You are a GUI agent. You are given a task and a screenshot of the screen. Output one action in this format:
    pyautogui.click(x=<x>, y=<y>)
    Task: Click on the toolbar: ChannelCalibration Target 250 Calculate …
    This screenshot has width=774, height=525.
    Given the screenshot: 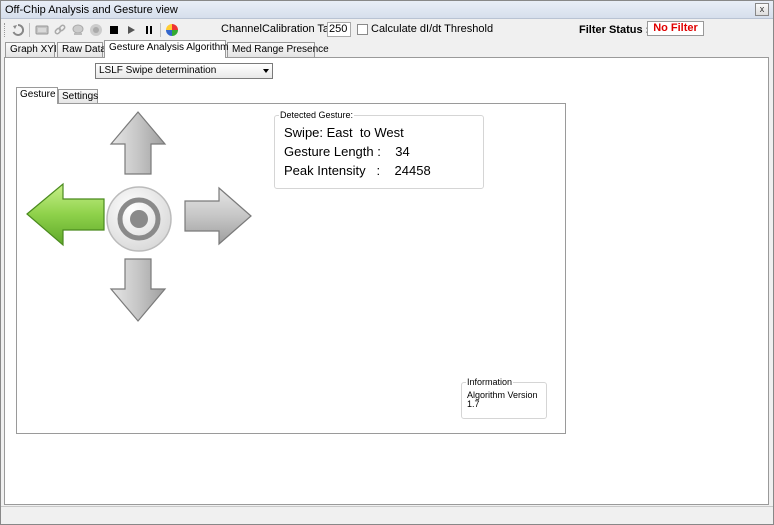 What is the action you would take?
    pyautogui.click(x=387, y=30)
    